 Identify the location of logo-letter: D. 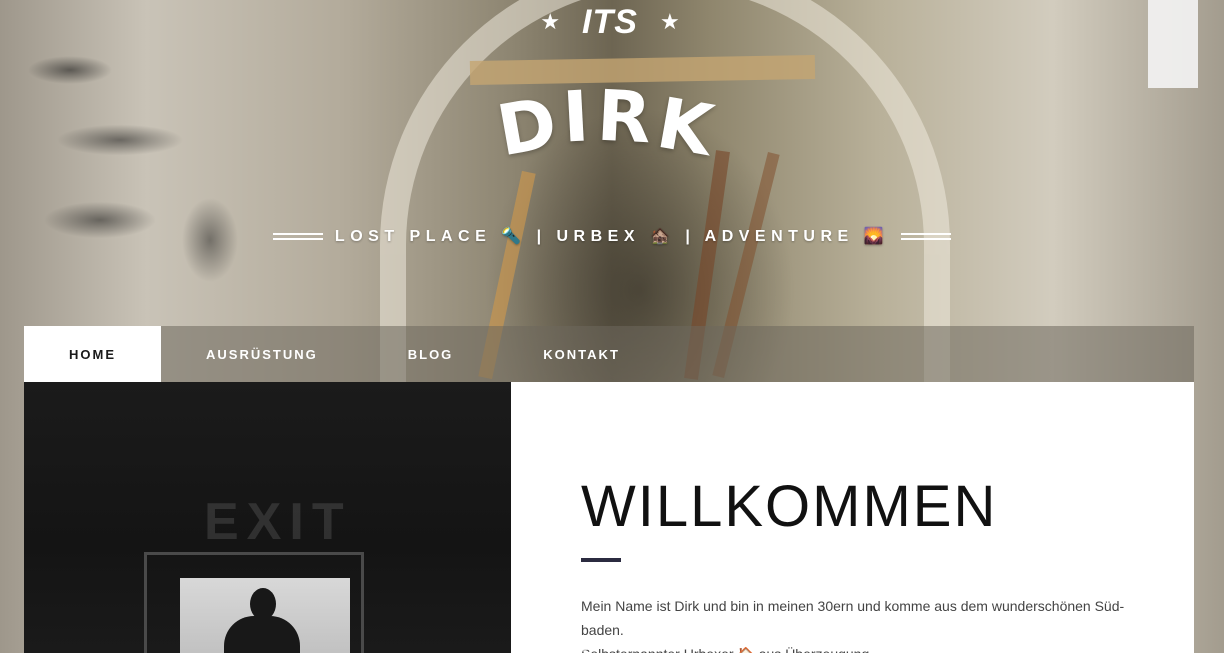
(527, 127).